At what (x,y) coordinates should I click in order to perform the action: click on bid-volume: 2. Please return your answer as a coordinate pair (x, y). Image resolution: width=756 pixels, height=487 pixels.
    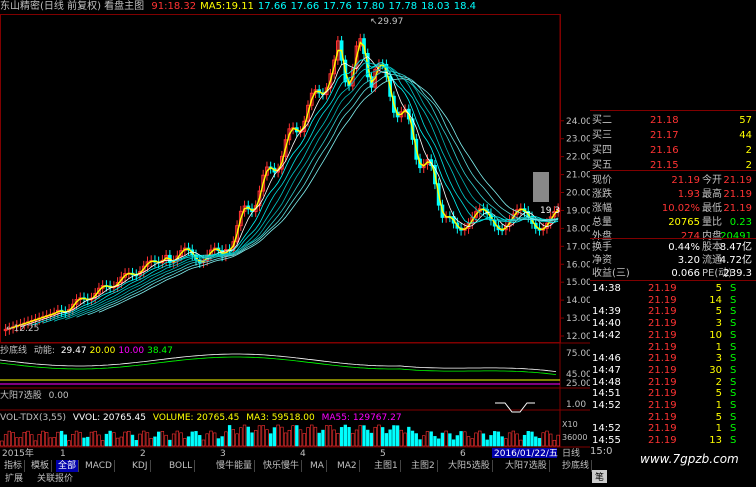
    Looking at the image, I should click on (748, 150).